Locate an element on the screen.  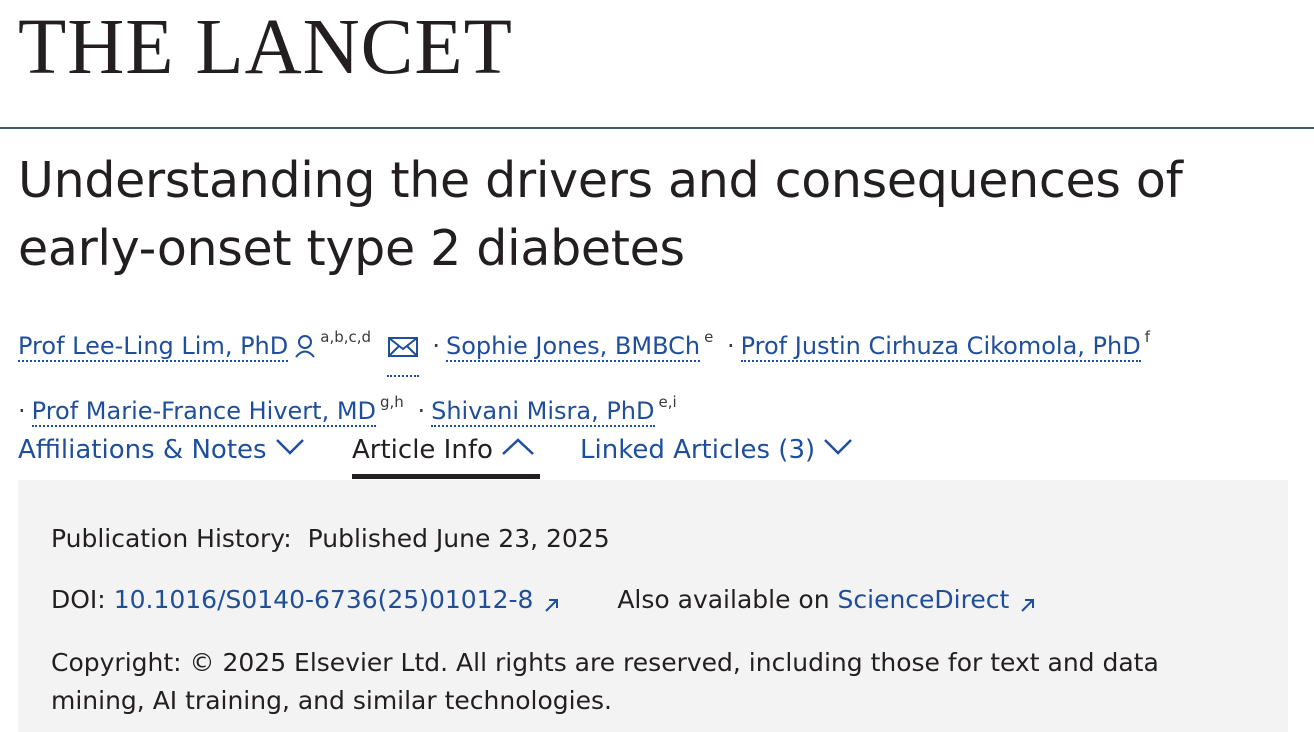
publication-history-label: Publication History: is located at coordinates (171, 538).